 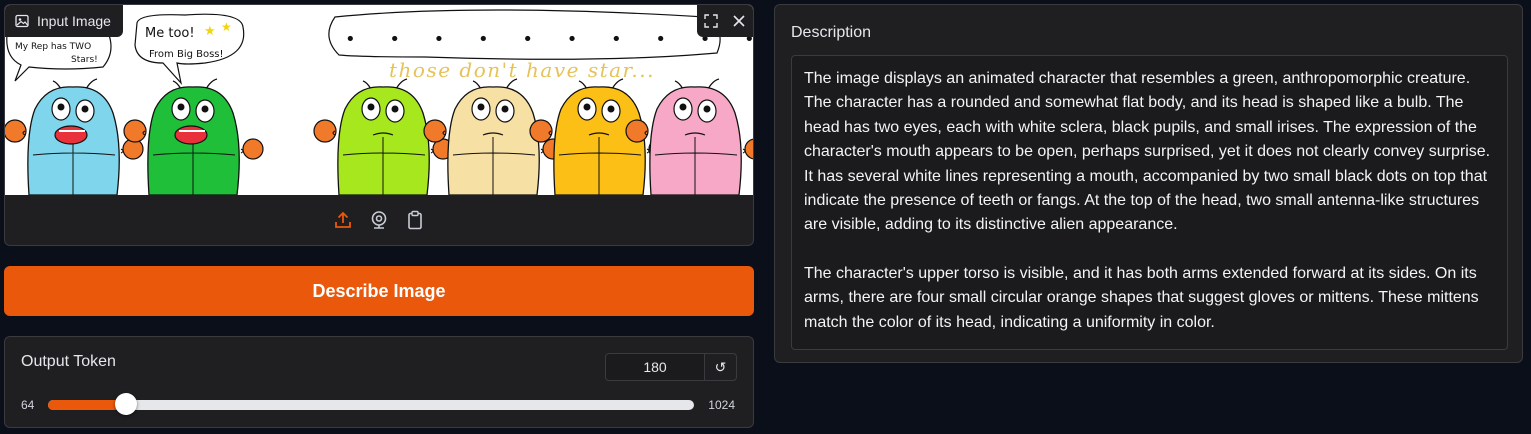 I want to click on output-token-label: Output Token, so click(x=68, y=361).